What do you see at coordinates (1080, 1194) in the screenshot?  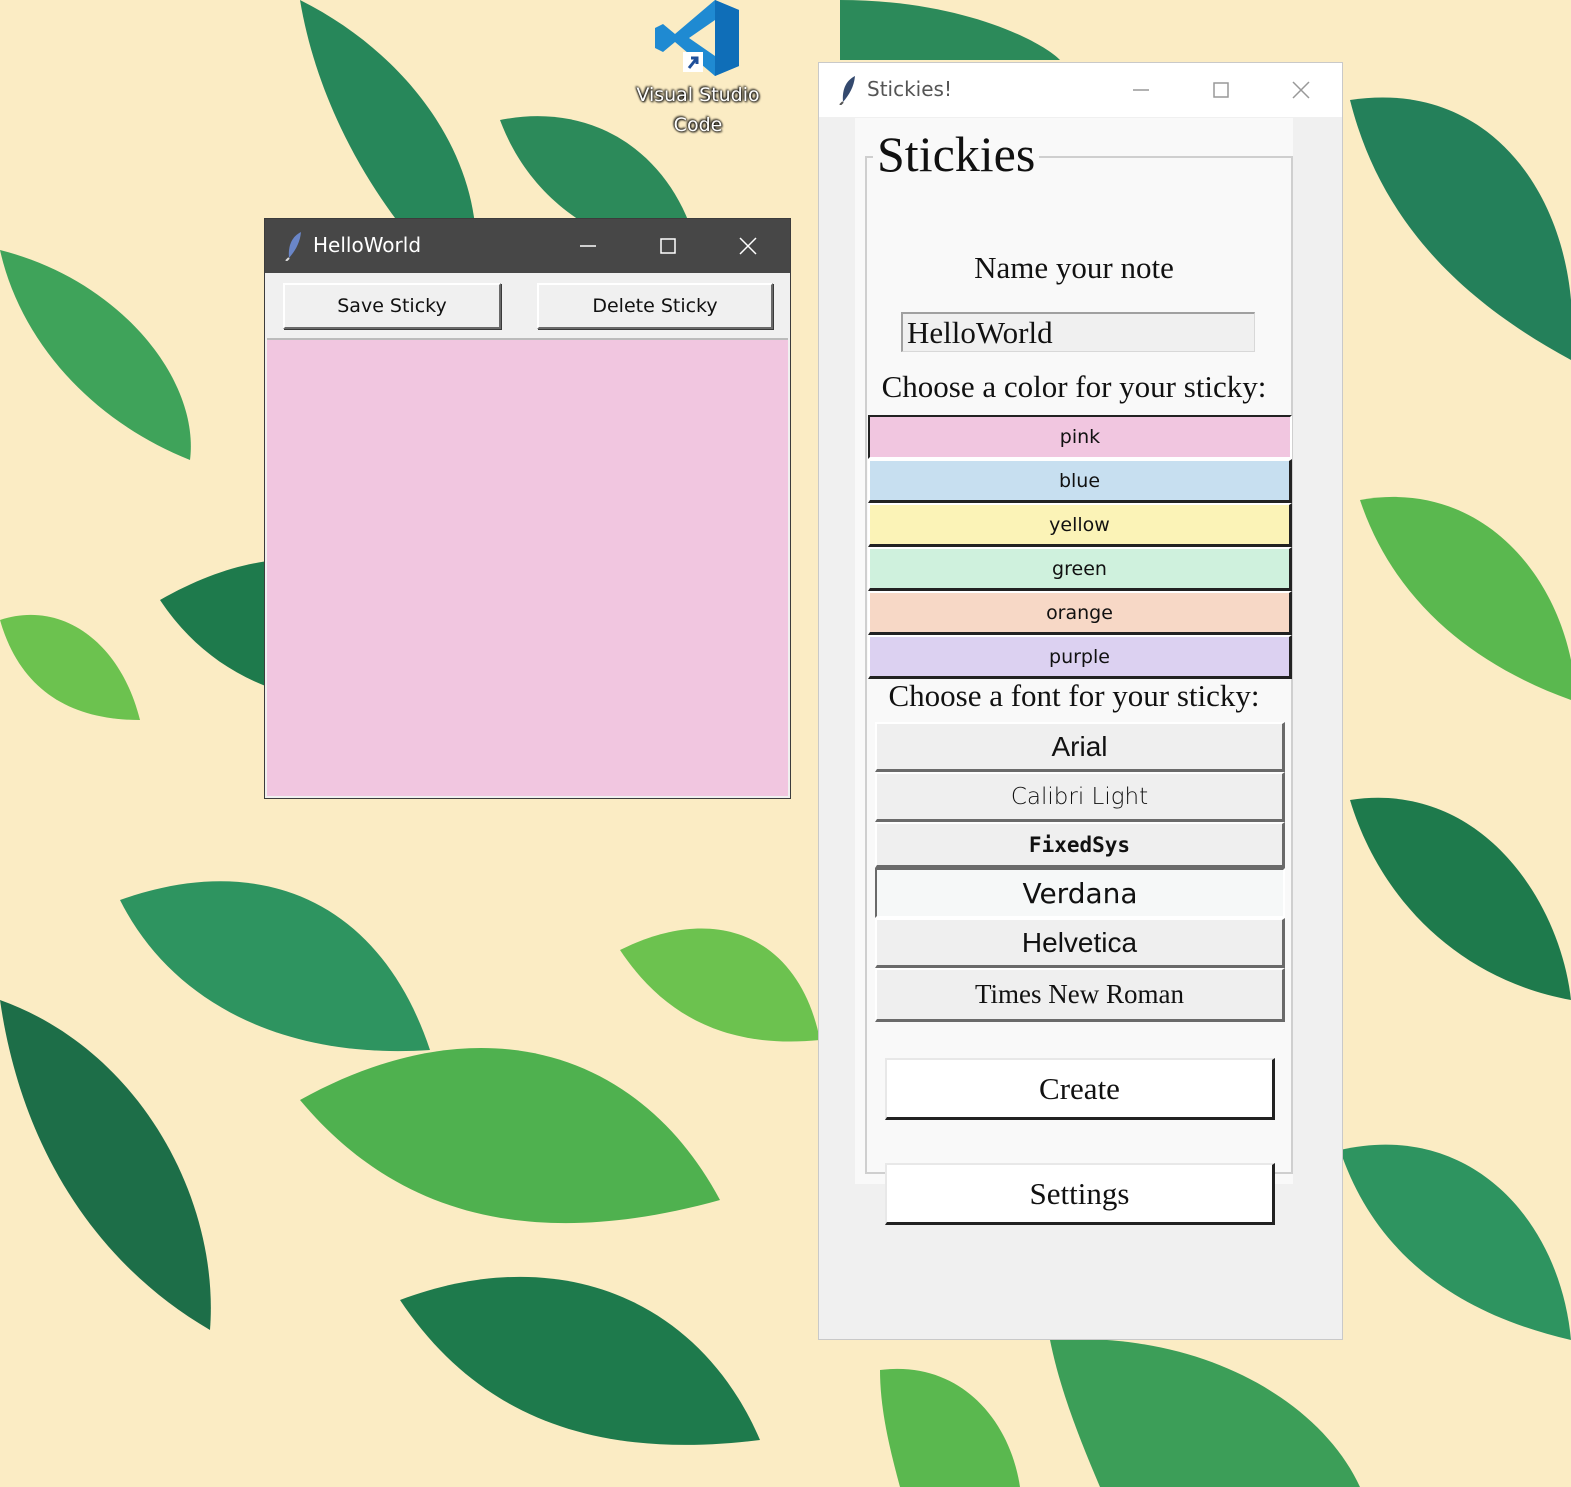 I see `settings-button: Settings` at bounding box center [1080, 1194].